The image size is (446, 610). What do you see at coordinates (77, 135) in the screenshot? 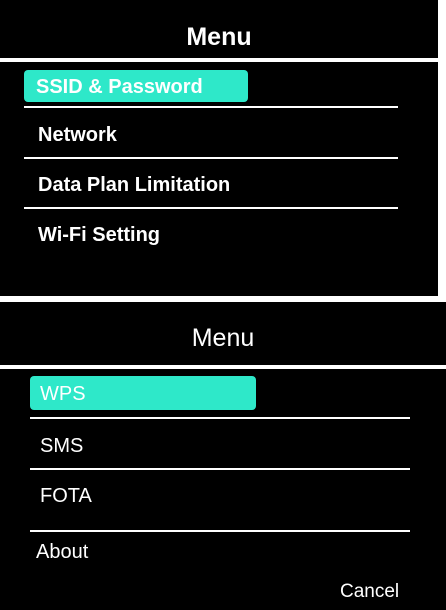
I see `menu-item-label: Network` at bounding box center [77, 135].